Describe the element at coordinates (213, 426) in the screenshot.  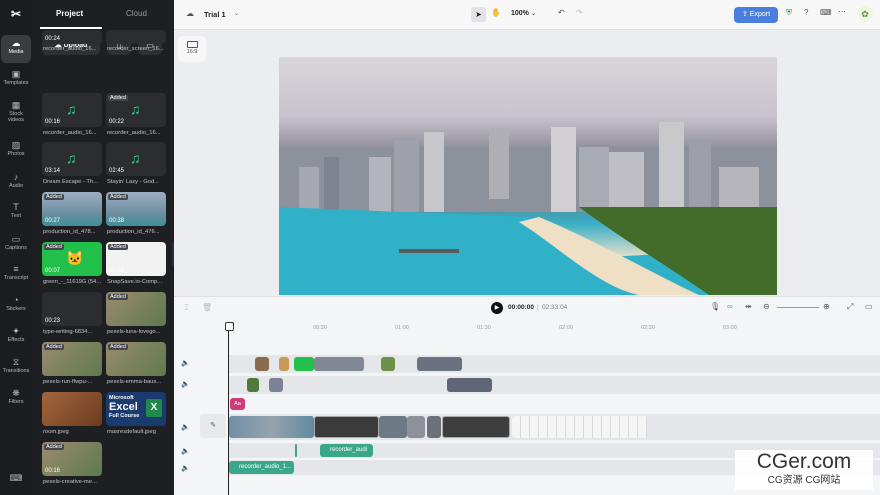
I see `edit-main-track-icon: ✎` at that location.